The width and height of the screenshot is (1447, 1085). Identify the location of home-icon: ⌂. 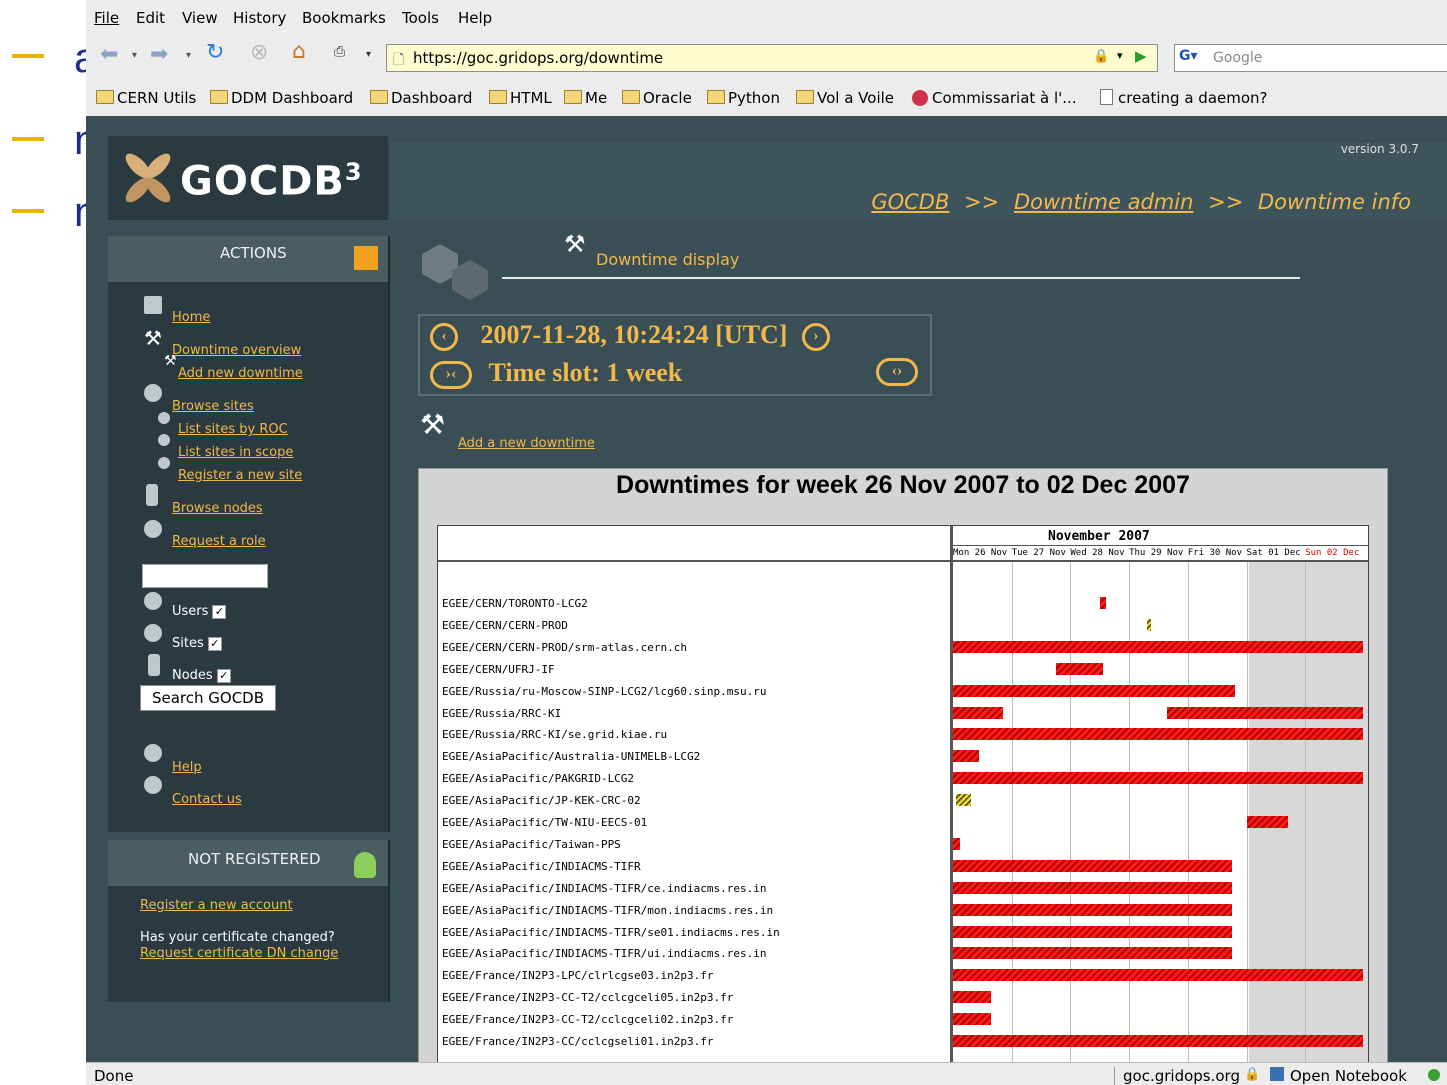
(299, 51).